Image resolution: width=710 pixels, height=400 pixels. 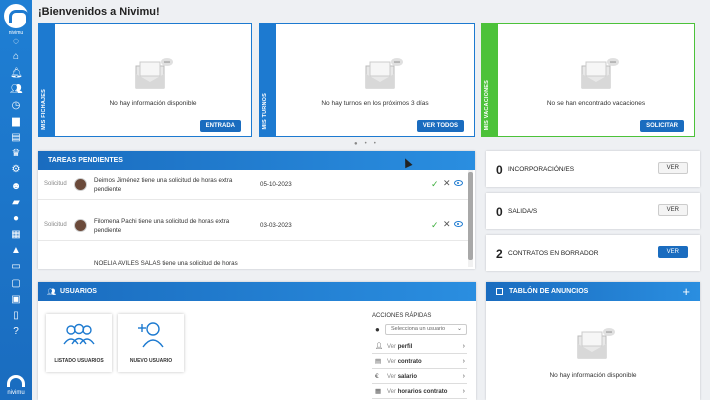 I want to click on entrada-button: ENTRADA, so click(x=220, y=126).